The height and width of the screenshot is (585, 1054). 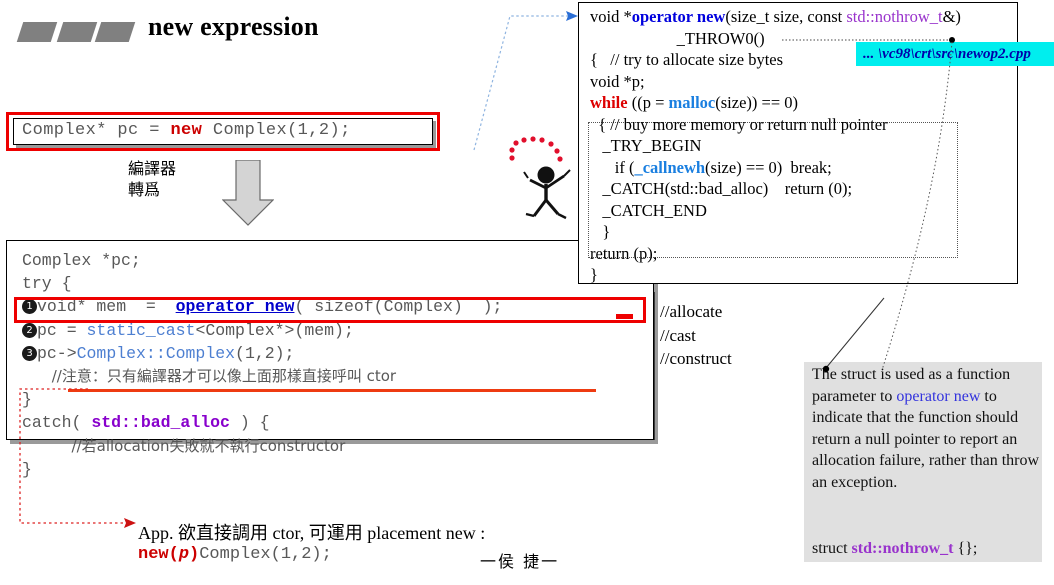 I want to click on placement-new-close: ), so click(x=194, y=554).